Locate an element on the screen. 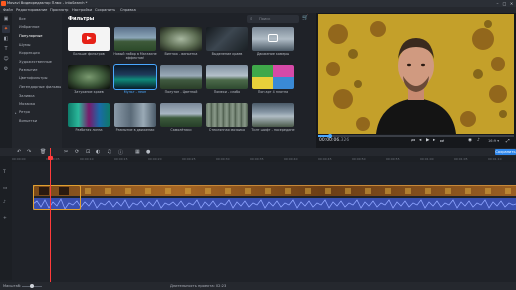 This screenshot has width=516, height=290. camera-icon is located at coordinates (273, 38).